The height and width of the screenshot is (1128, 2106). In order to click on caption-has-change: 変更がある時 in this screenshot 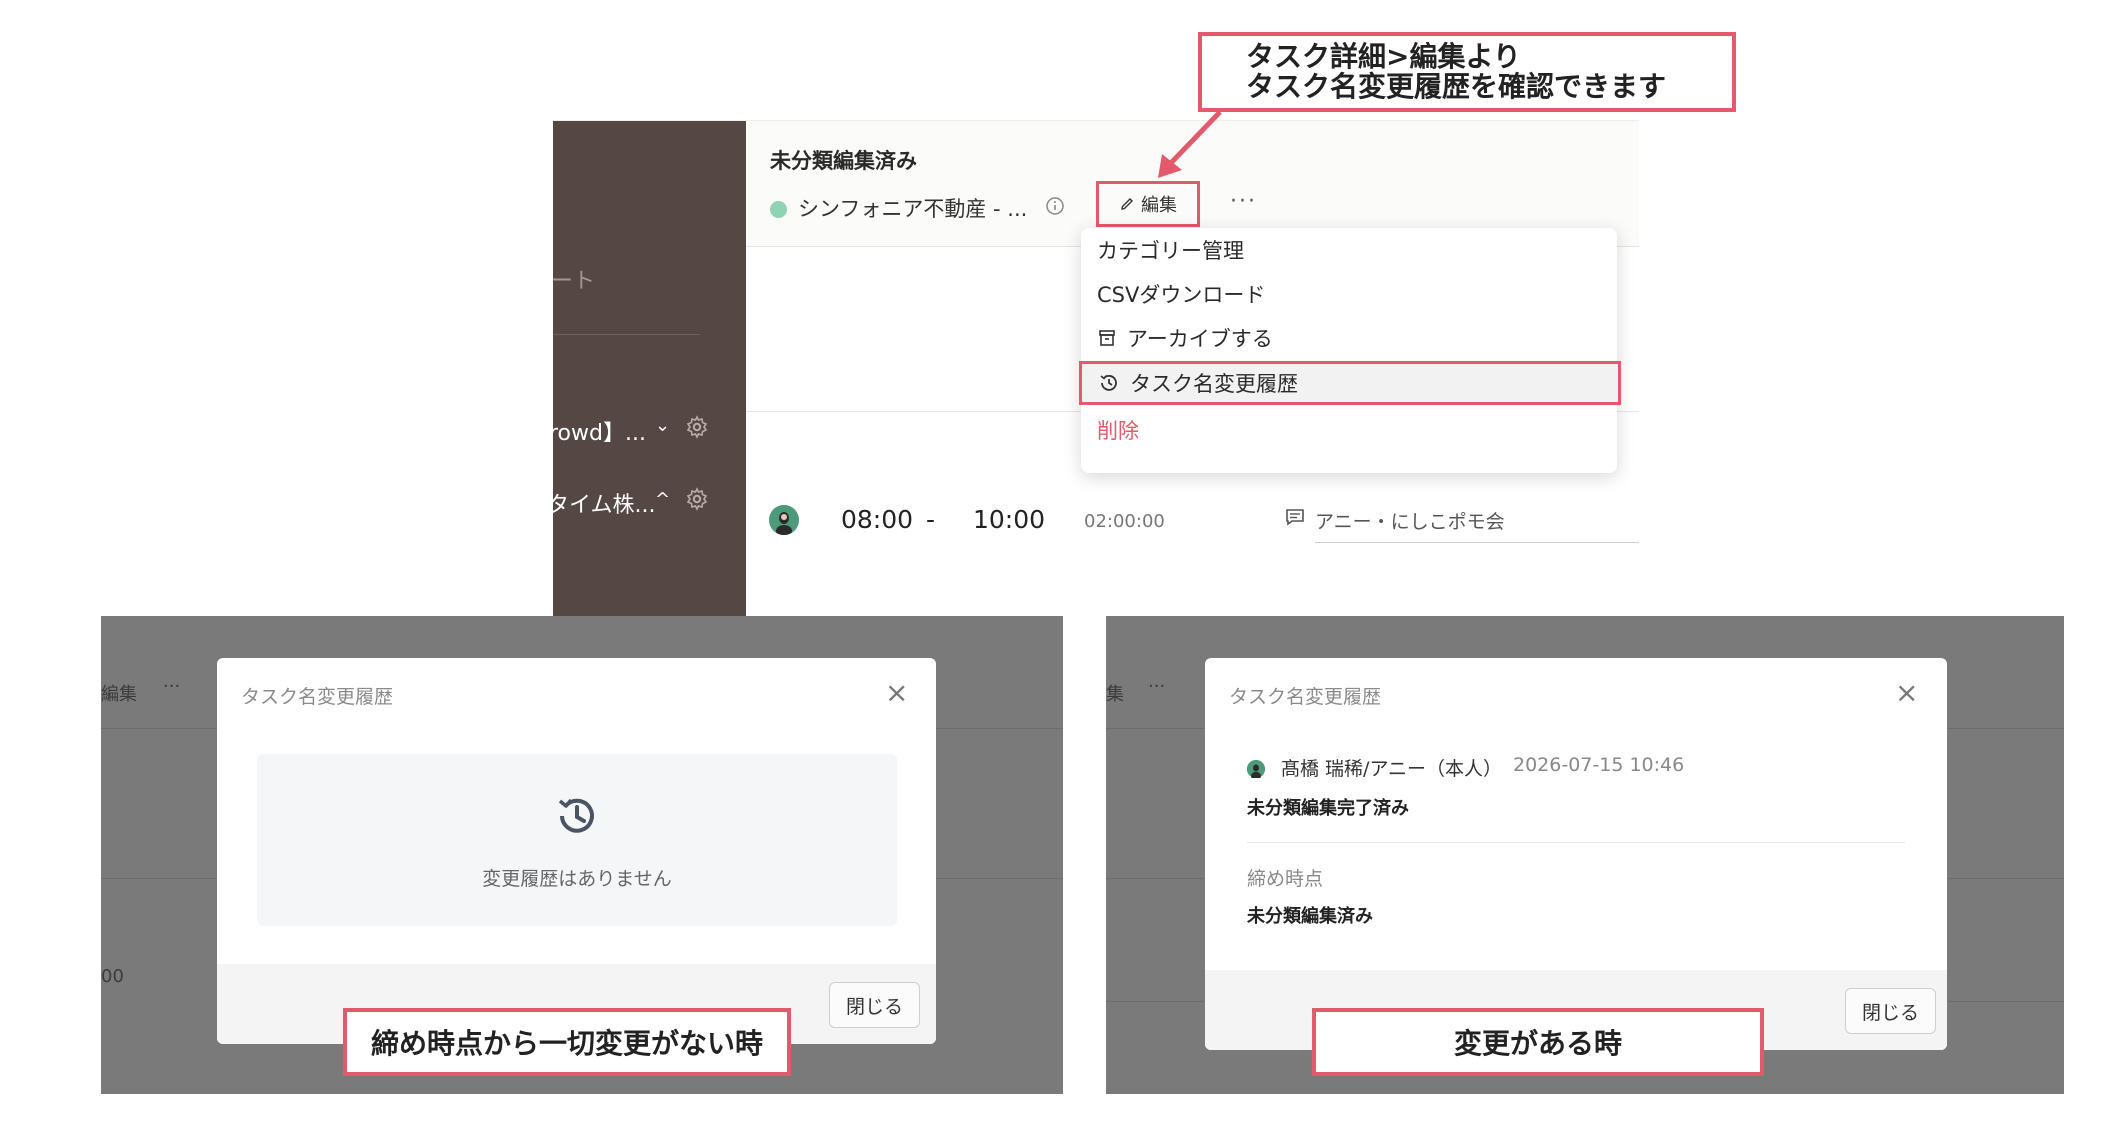, I will do `click(1538, 1042)`.